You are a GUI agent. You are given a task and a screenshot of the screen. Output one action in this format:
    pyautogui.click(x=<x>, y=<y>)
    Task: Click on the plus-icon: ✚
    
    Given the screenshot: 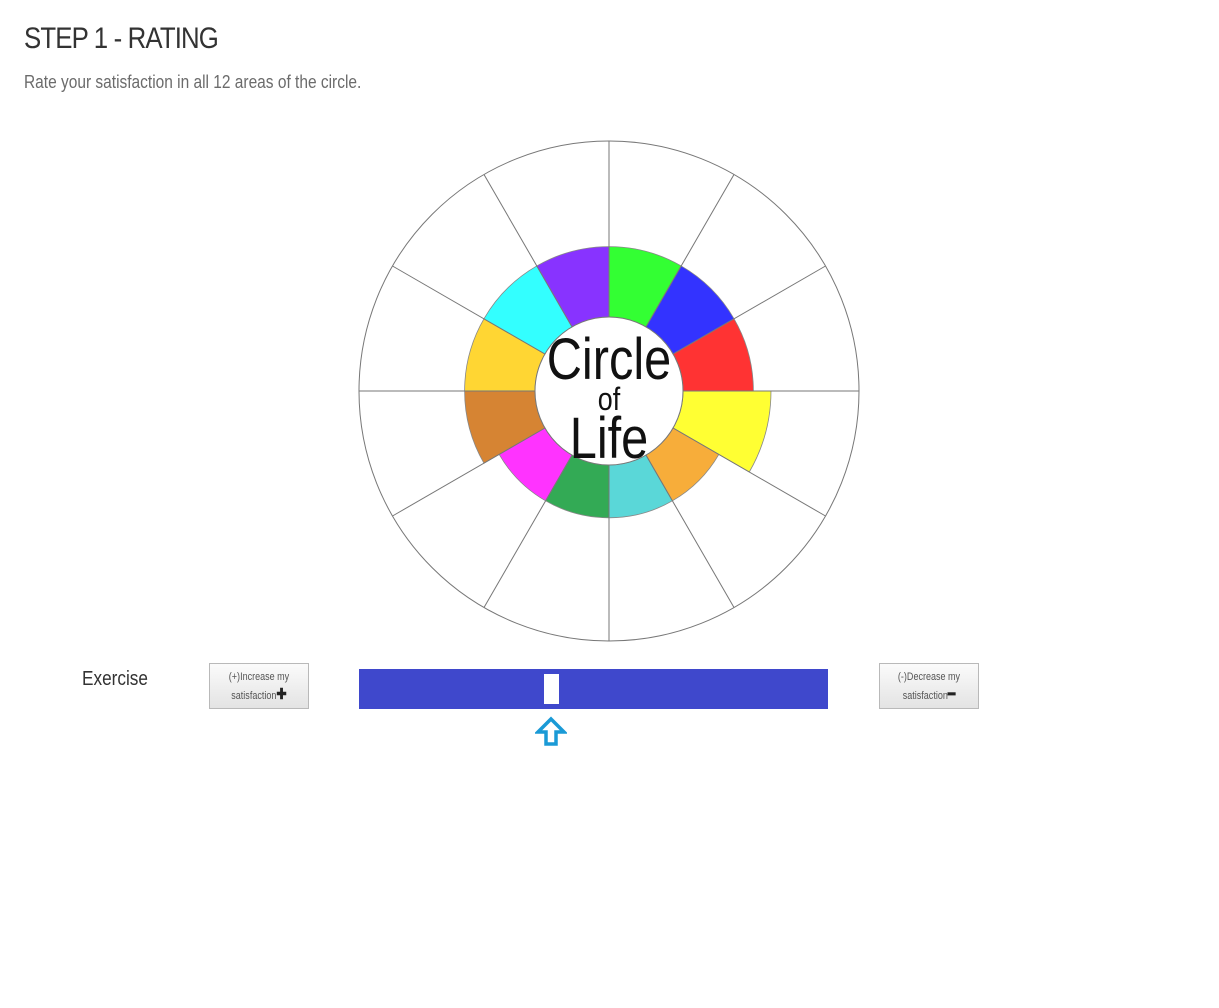 What is the action you would take?
    pyautogui.click(x=281, y=694)
    